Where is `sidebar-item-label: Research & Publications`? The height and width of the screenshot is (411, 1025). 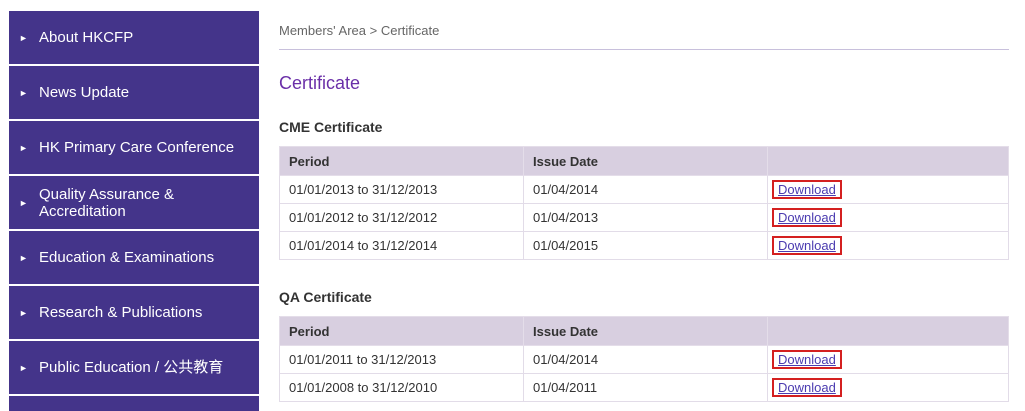 sidebar-item-label: Research & Publications is located at coordinates (121, 312).